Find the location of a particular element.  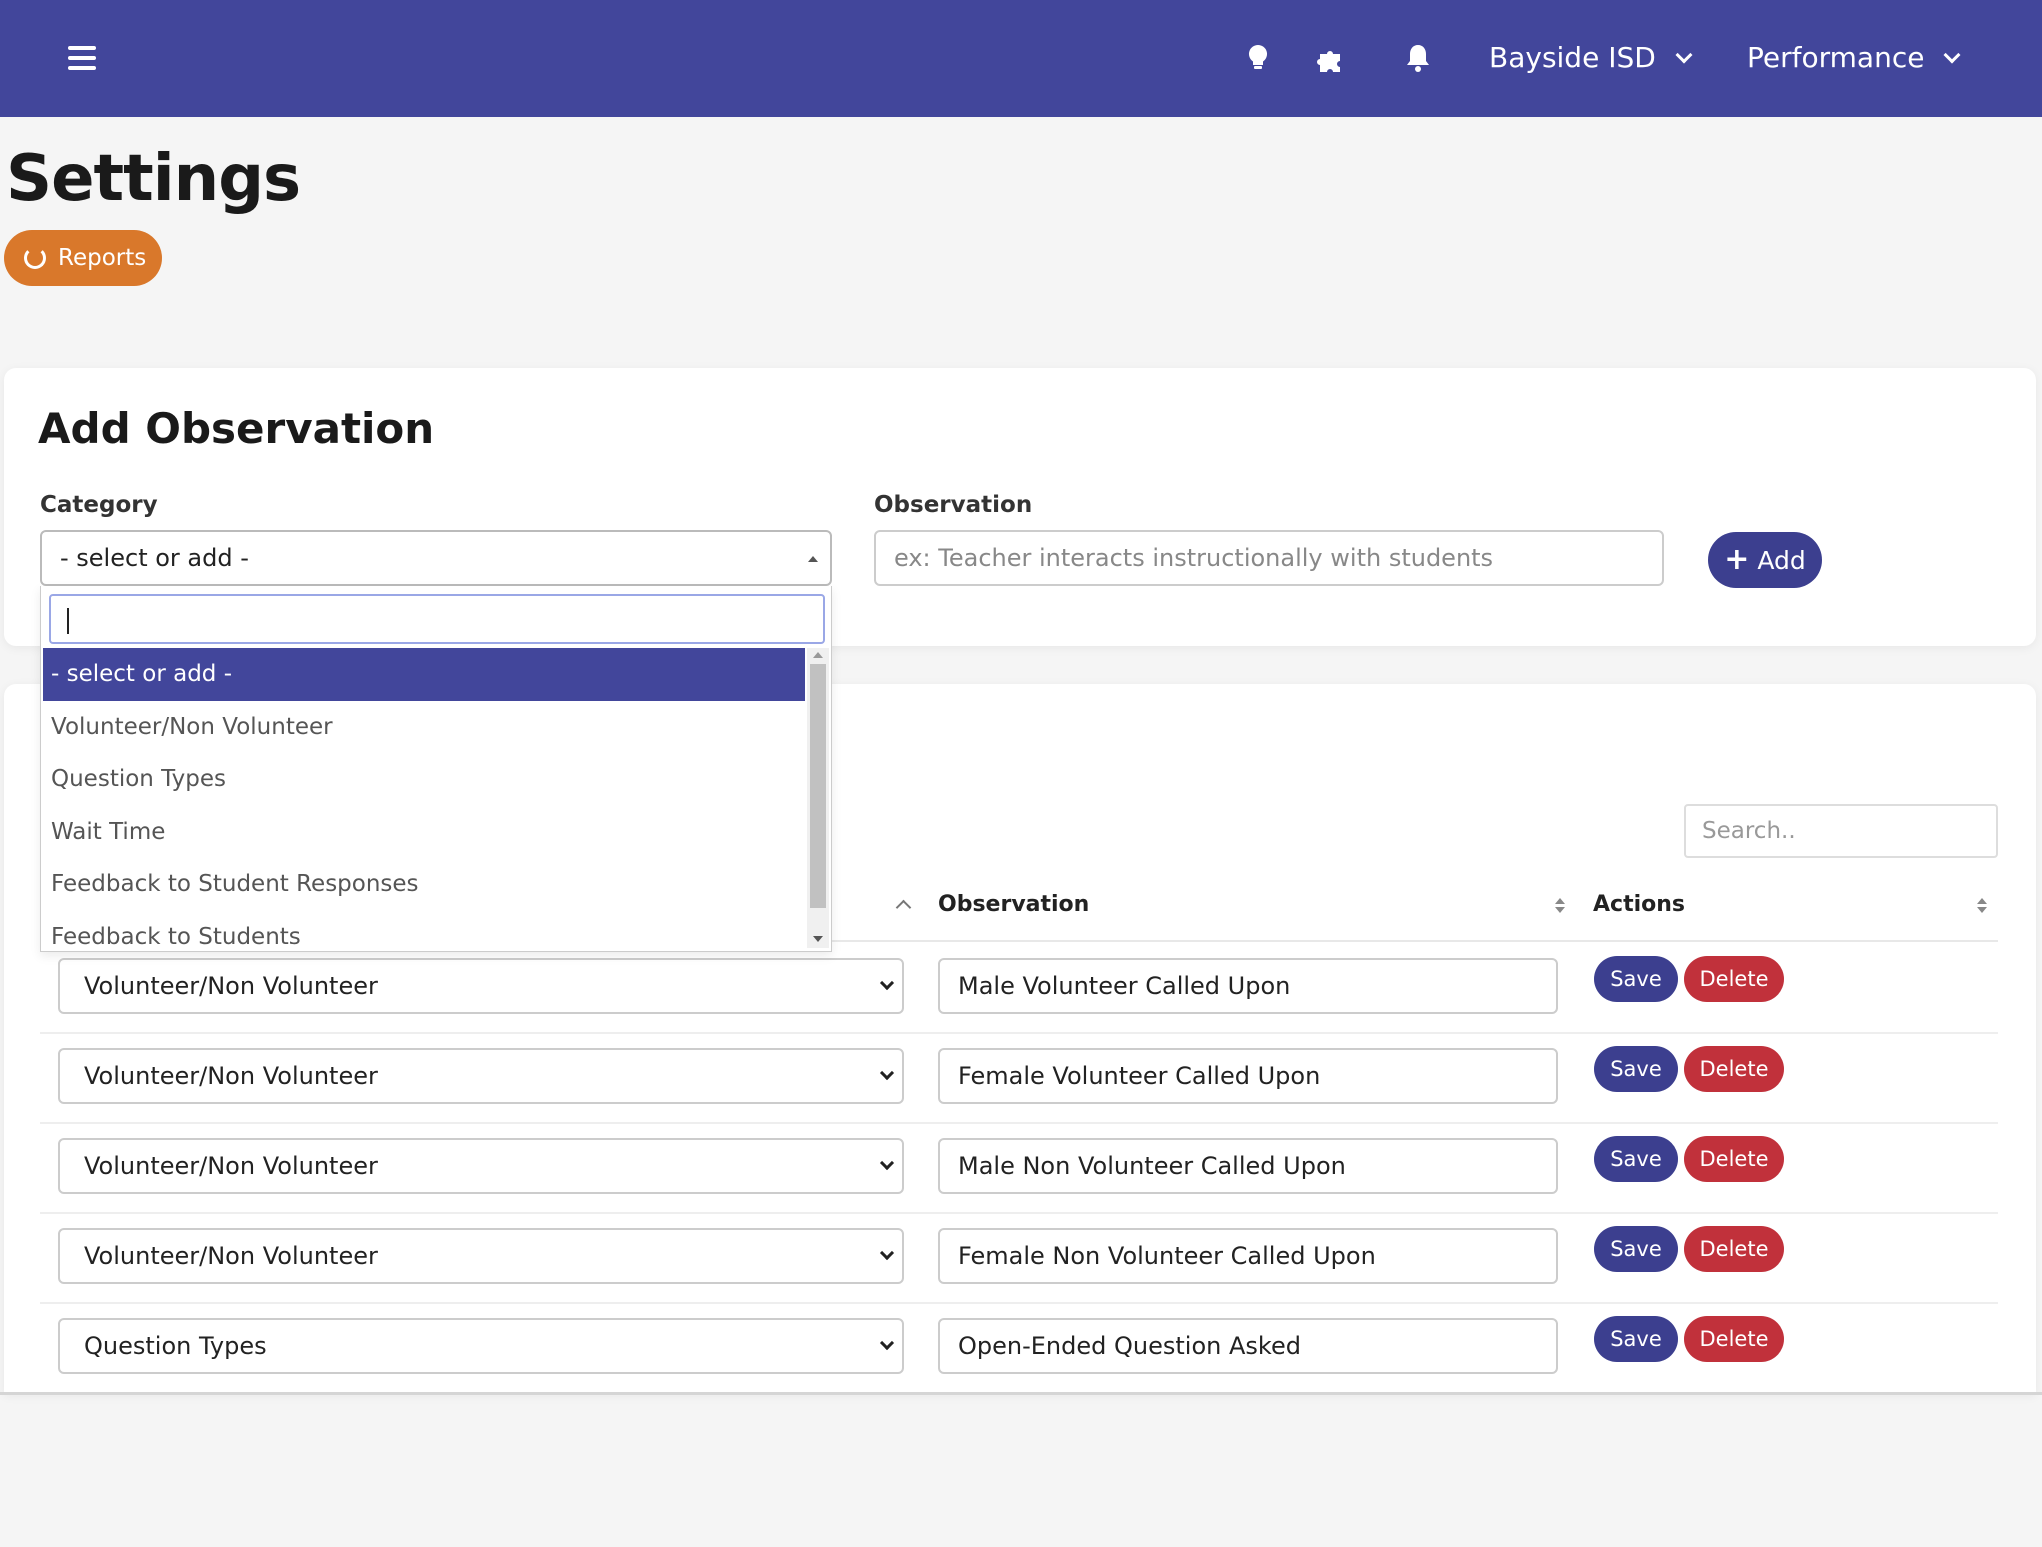

table-search-input: Search.. is located at coordinates (1841, 831).